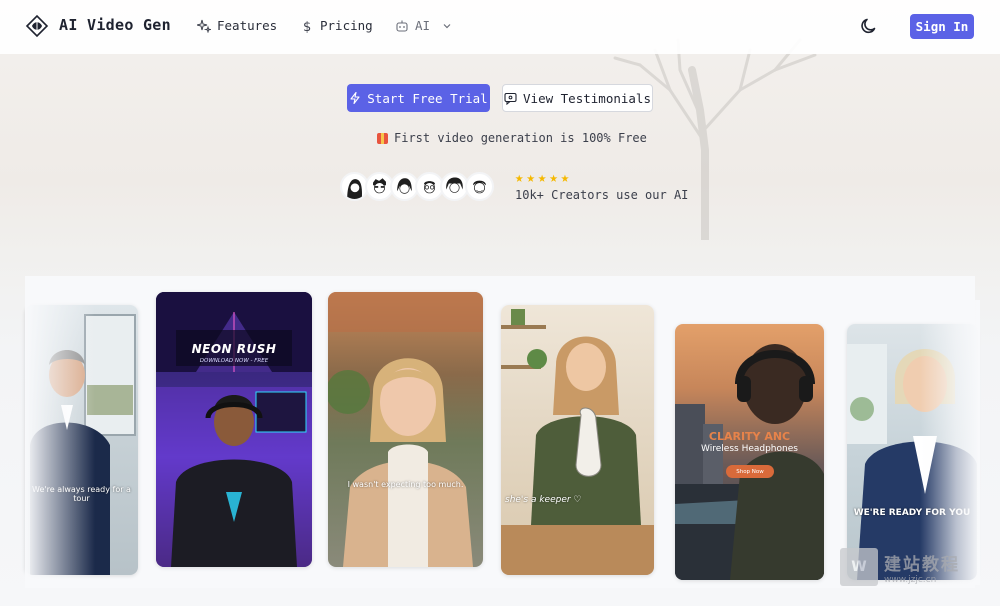 The image size is (1000, 606). I want to click on video-card: she's a keeper ♡, so click(577, 440).